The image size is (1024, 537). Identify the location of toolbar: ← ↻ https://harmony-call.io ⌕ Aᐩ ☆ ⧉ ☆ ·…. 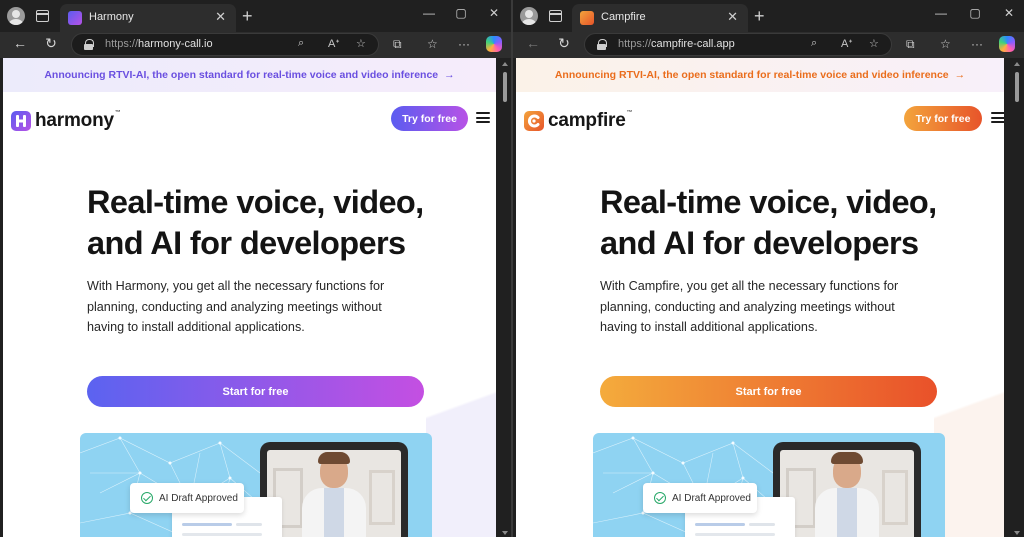
(256, 45).